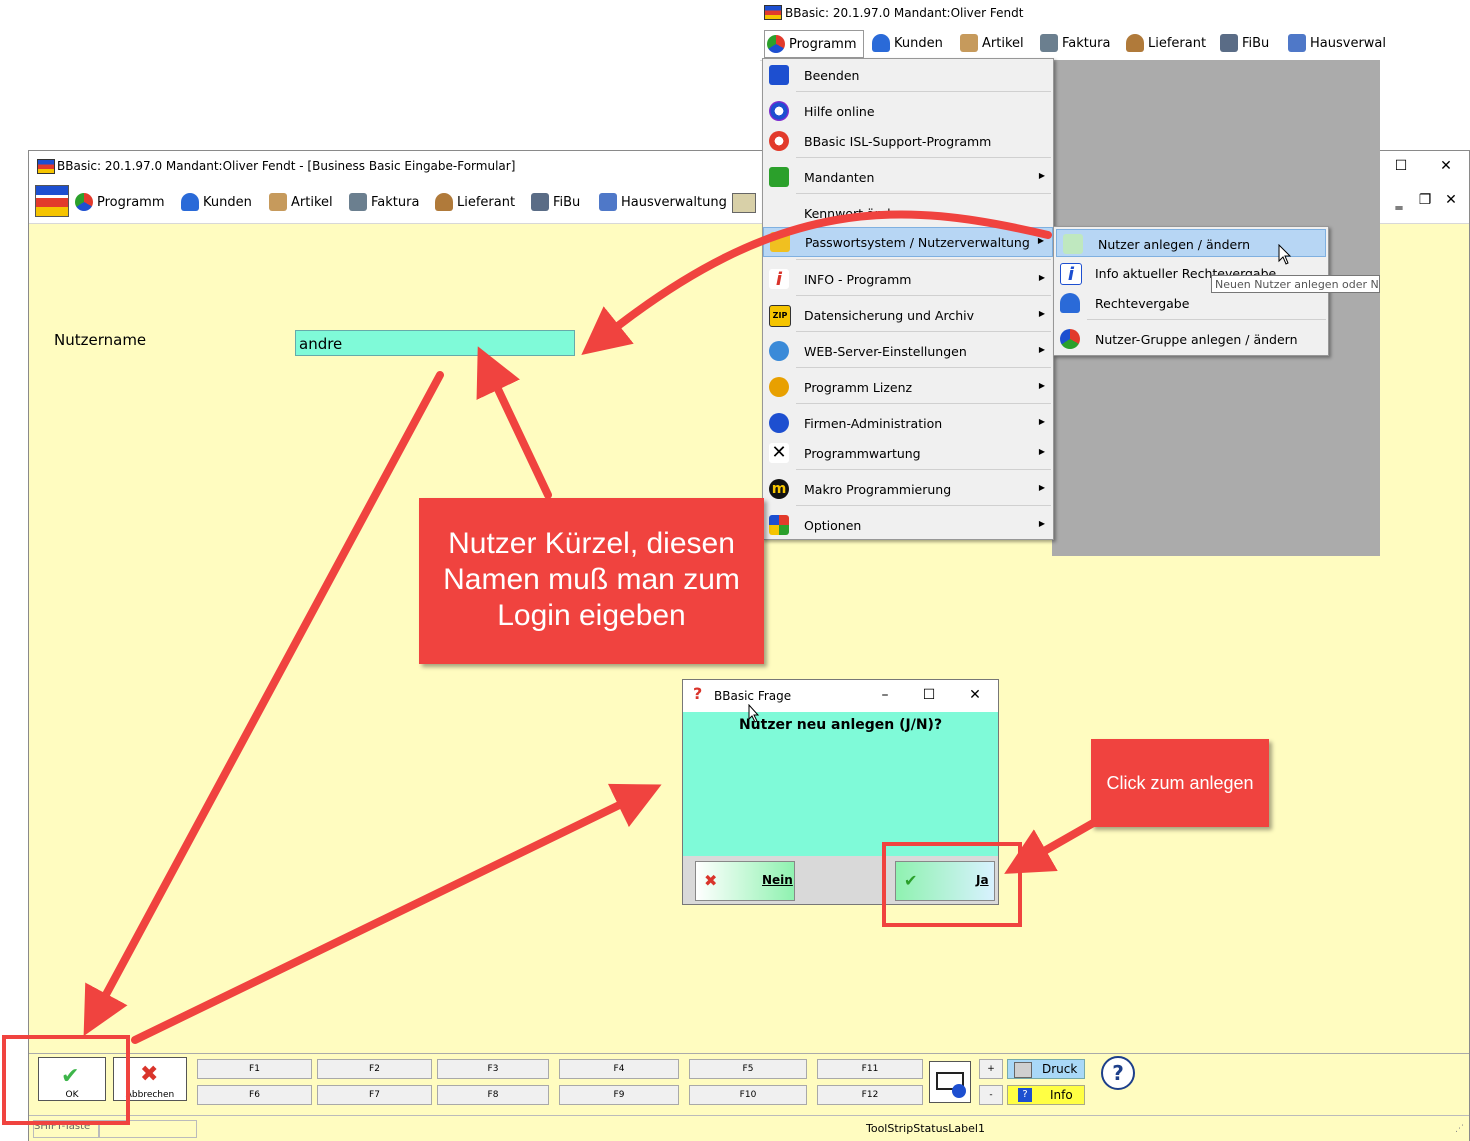 This screenshot has height=1141, width=1470. Describe the element at coordinates (908, 315) in the screenshot. I see `menu-item-datensicherung: ZIP Datensicherung und Archiv ▶` at that location.